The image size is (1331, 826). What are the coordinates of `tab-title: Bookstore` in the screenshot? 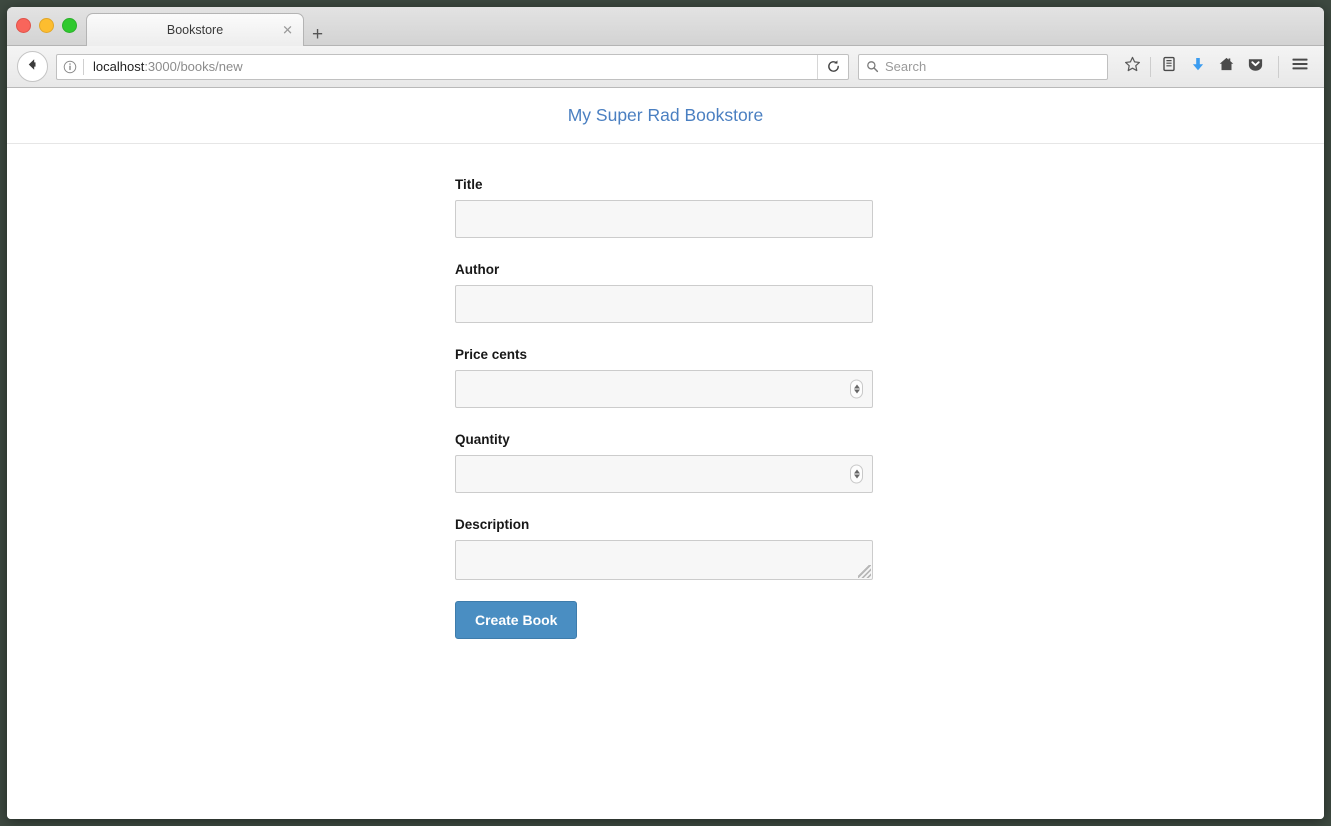 It's located at (195, 30).